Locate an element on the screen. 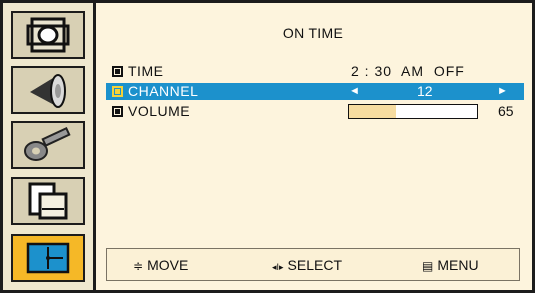 This screenshot has width=535, height=293. sidebar-item-sound is located at coordinates (48, 90).